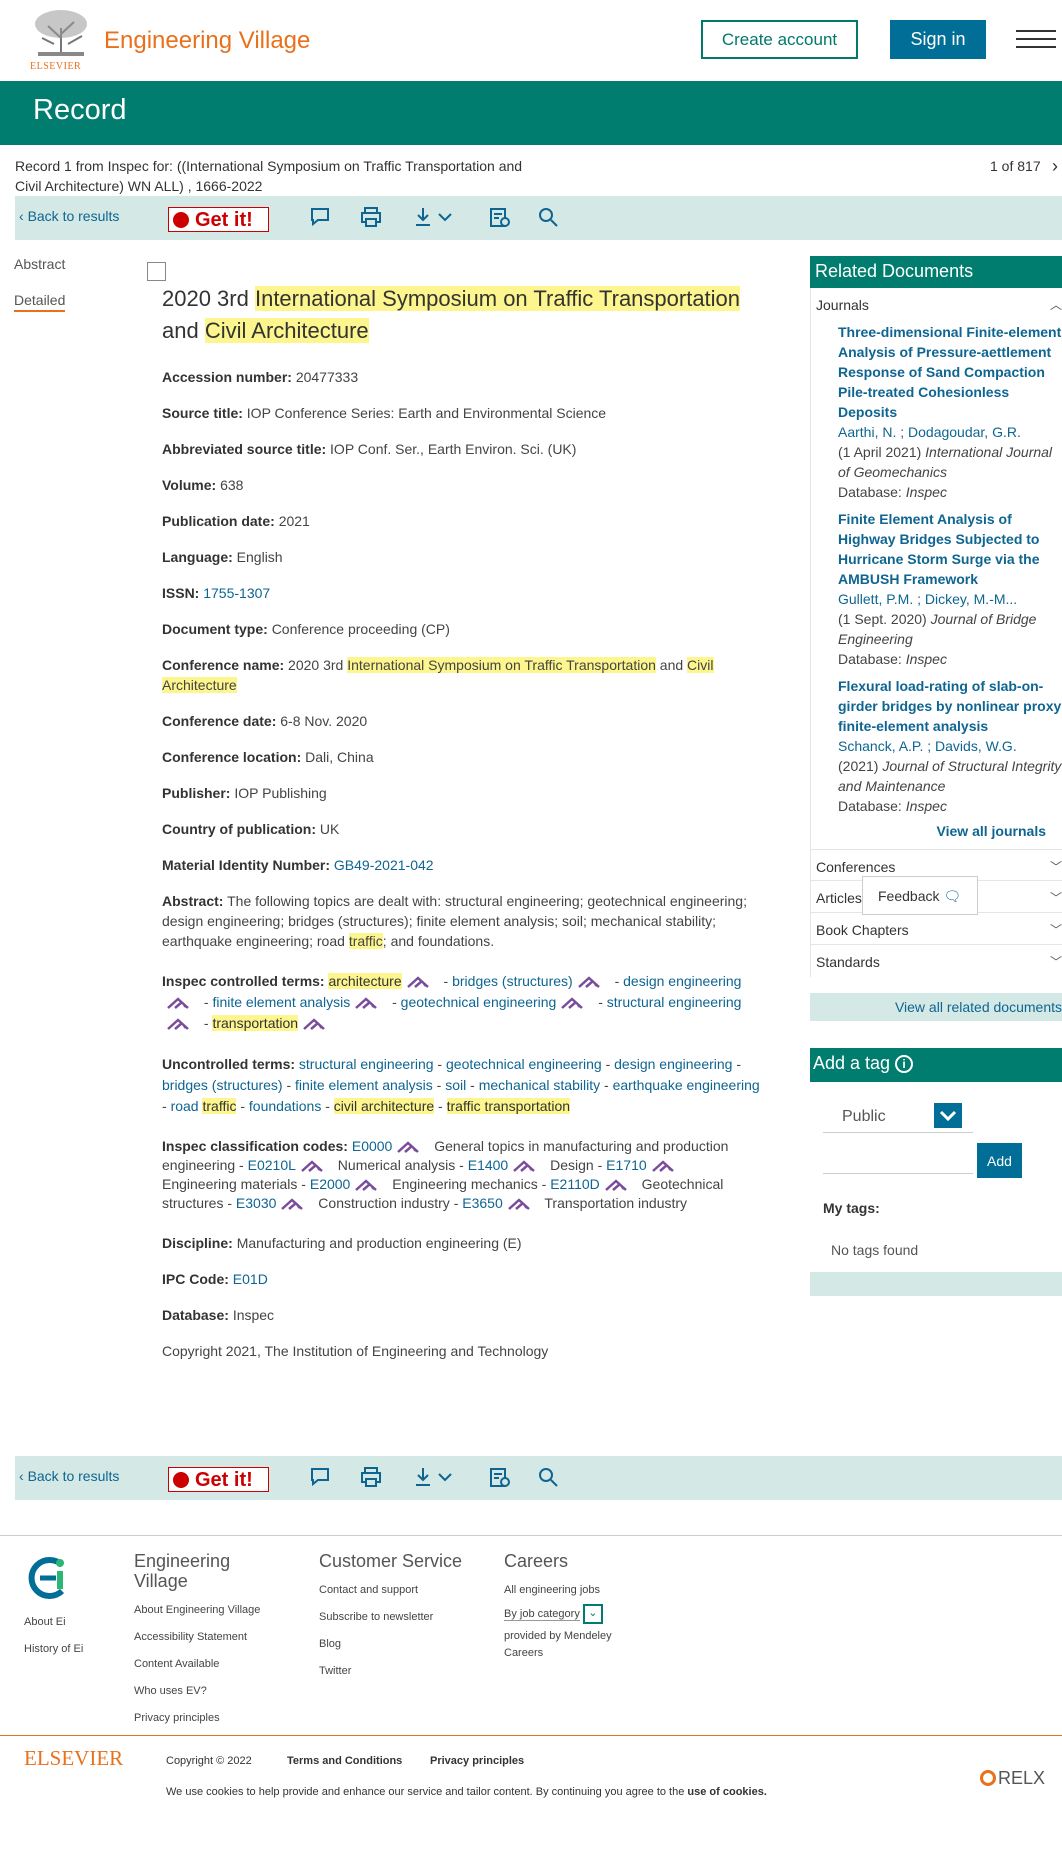 The width and height of the screenshot is (1062, 1851). What do you see at coordinates (53, 1622) in the screenshot?
I see `about-ei-link: About Ei` at bounding box center [53, 1622].